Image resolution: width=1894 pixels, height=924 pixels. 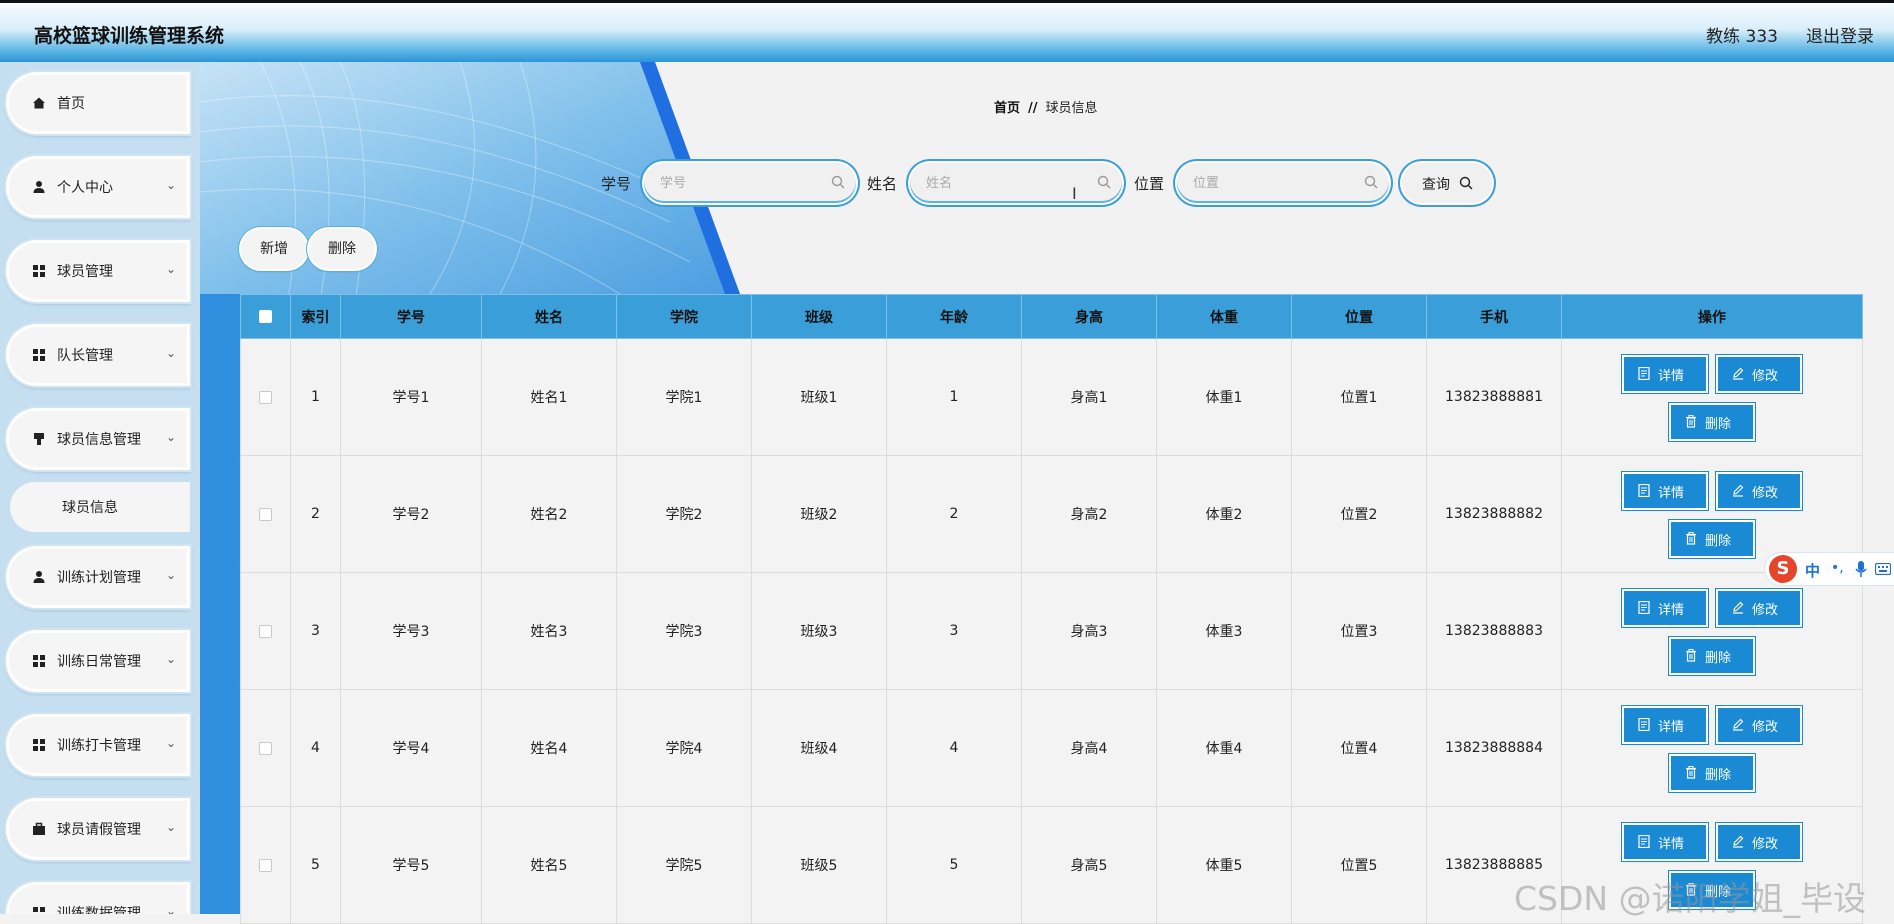 What do you see at coordinates (98, 103) in the screenshot?
I see `sidebar-item-home: 首页` at bounding box center [98, 103].